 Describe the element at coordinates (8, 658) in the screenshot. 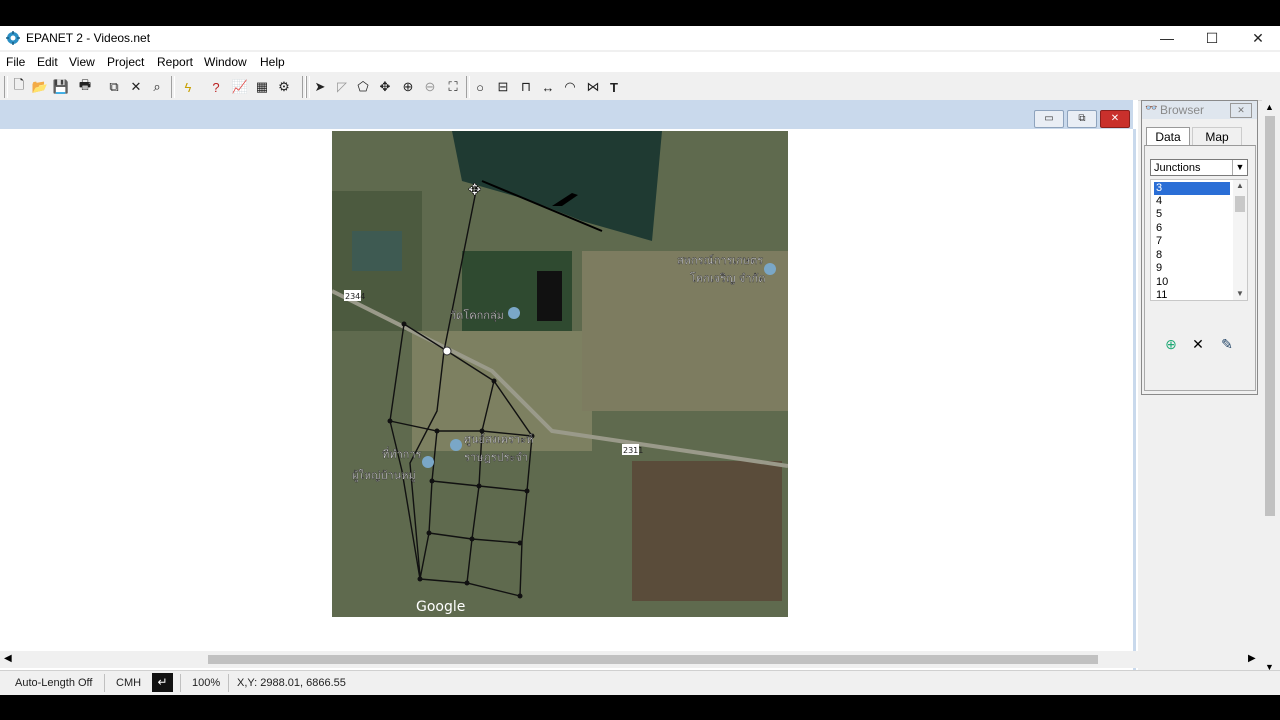

I see `scroll-left-icon: ◀` at that location.